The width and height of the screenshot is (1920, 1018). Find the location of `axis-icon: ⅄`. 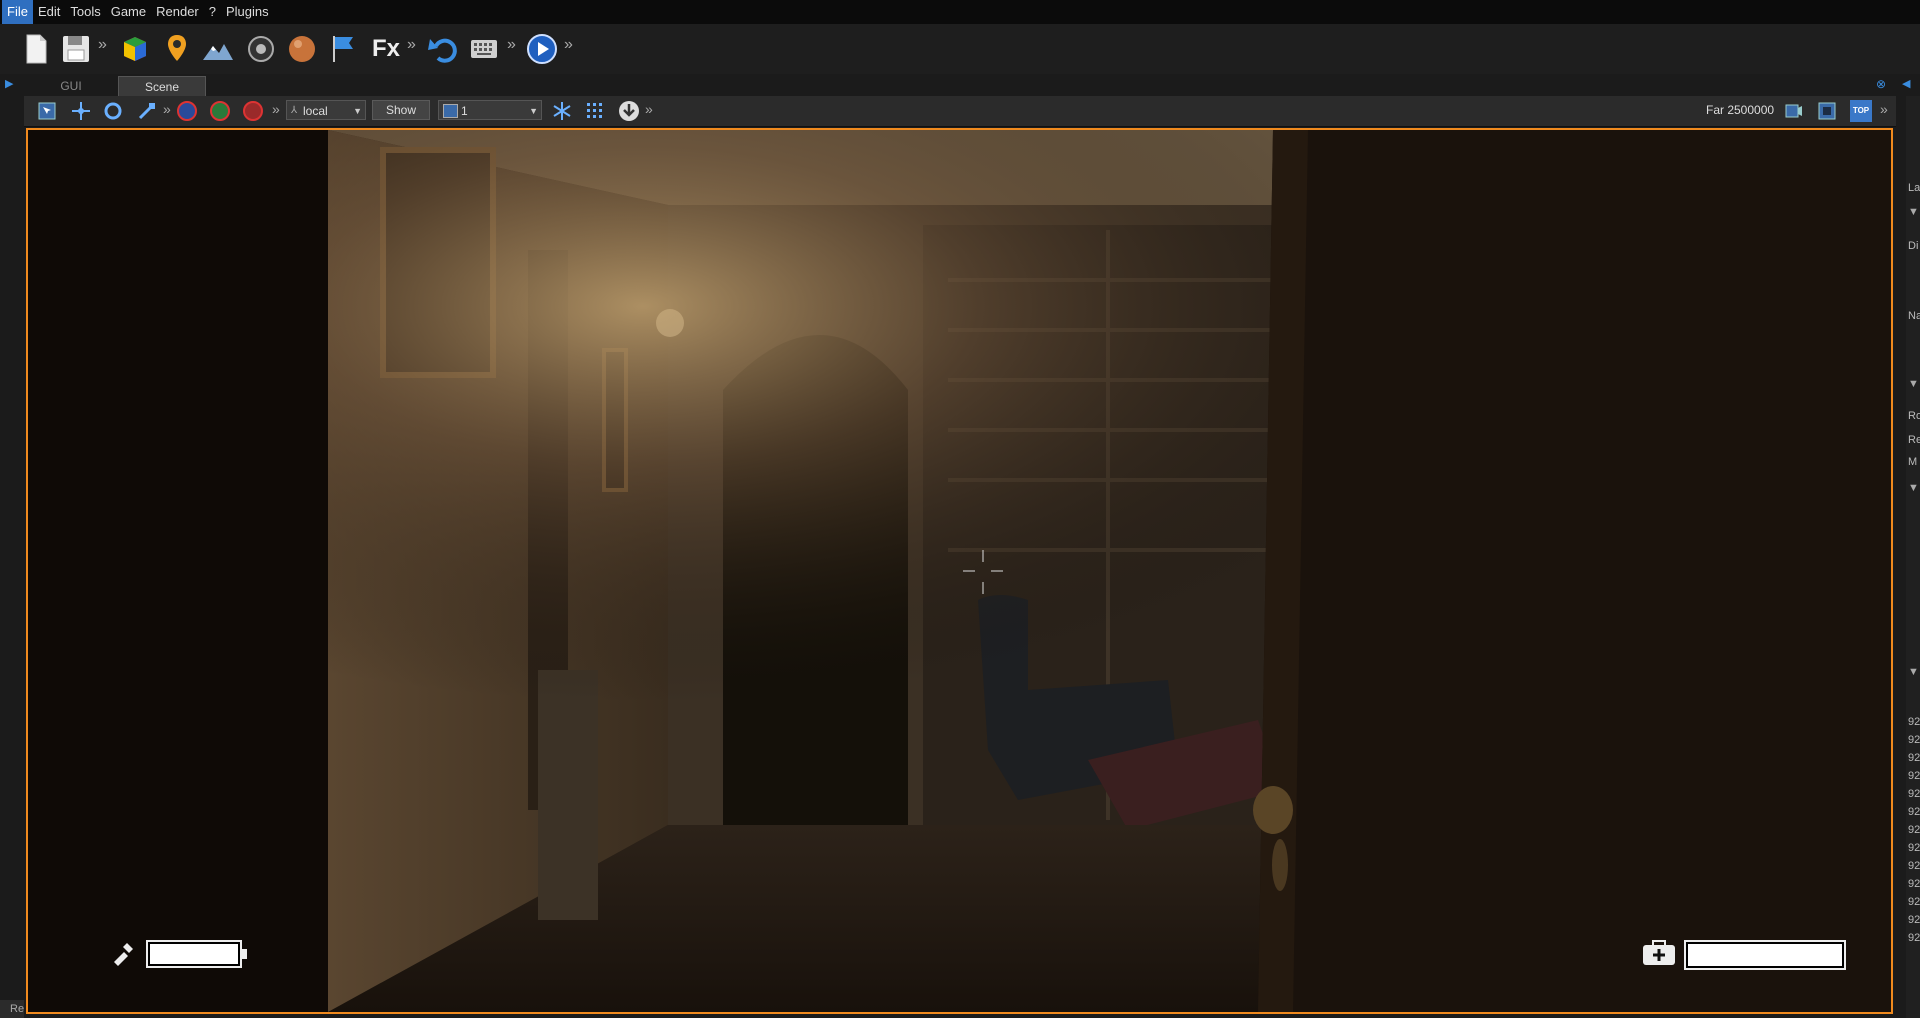

axis-icon: ⅄ is located at coordinates (294, 110).